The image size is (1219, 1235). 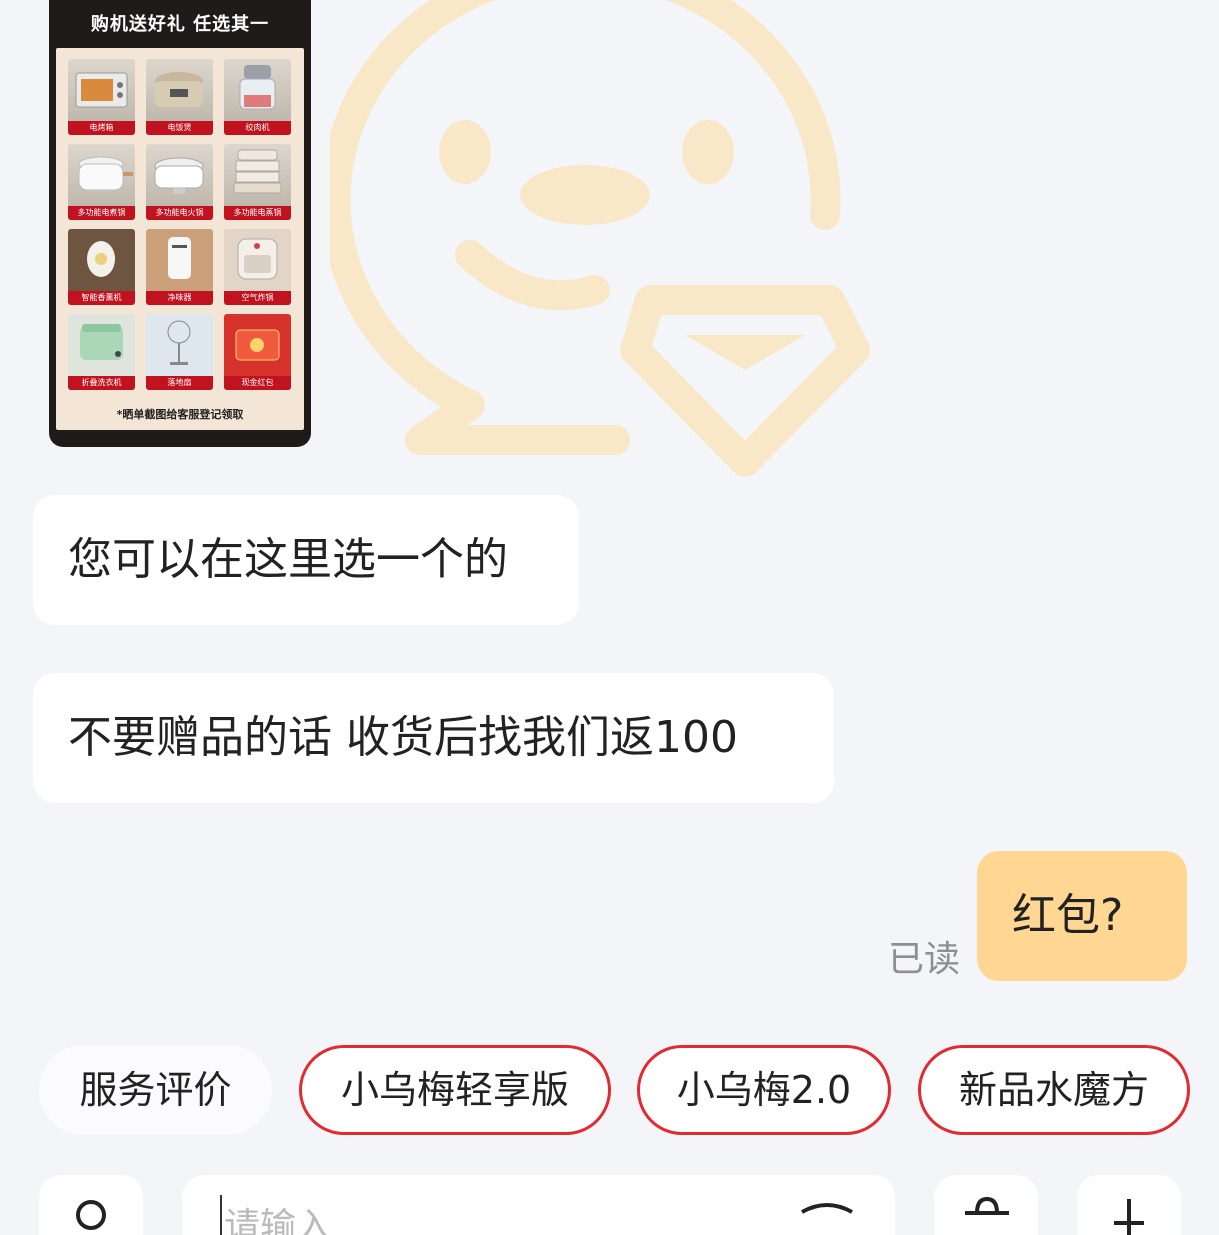 What do you see at coordinates (257, 171) in the screenshot?
I see `steamer-icon` at bounding box center [257, 171].